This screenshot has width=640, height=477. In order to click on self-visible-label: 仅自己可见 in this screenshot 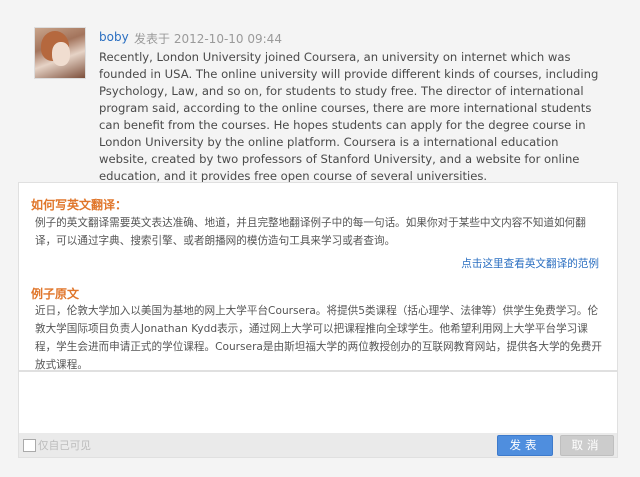, I will do `click(64, 445)`.